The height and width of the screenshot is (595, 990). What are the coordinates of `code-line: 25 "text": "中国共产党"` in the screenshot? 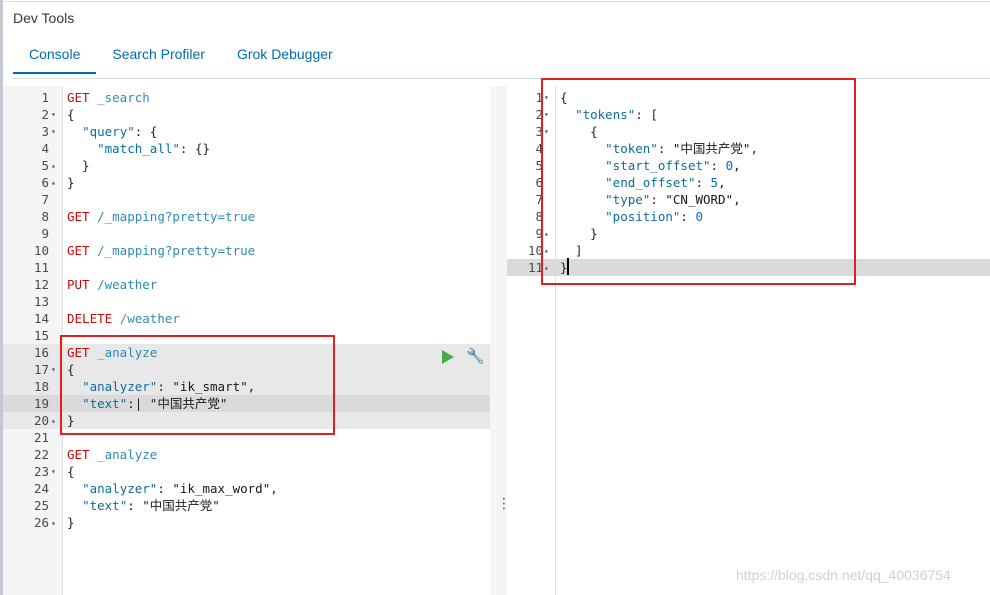 It's located at (246, 505).